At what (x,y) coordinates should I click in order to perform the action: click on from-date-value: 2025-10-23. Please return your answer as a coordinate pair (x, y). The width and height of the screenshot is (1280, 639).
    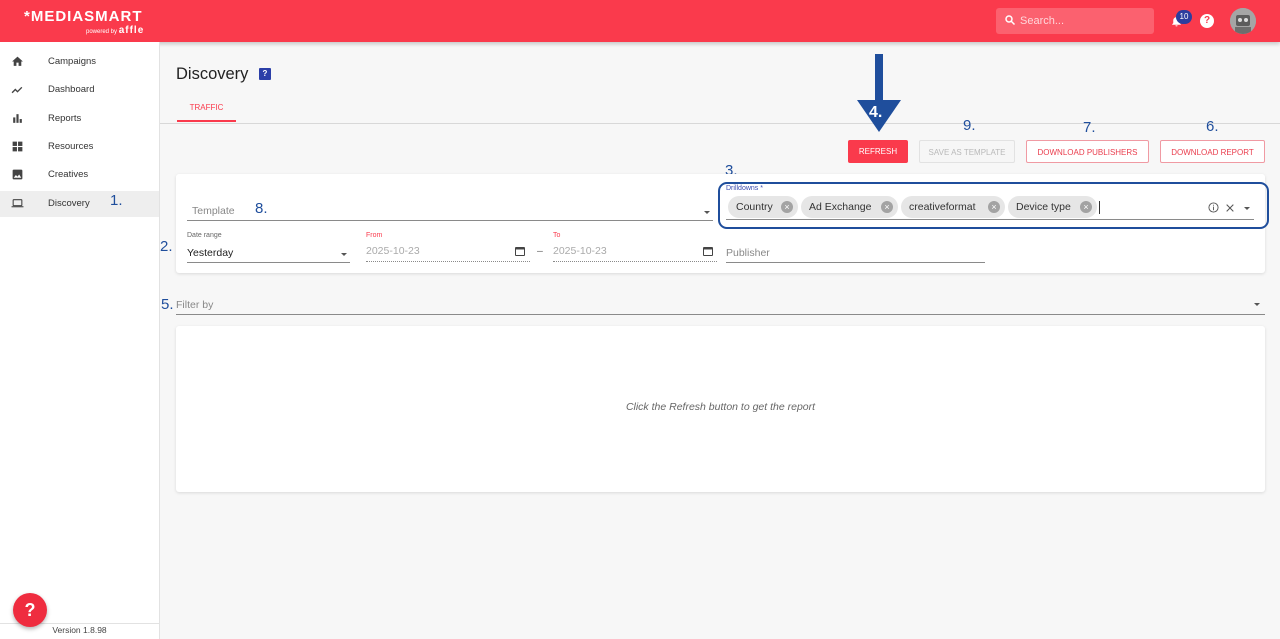
    Looking at the image, I should click on (393, 251).